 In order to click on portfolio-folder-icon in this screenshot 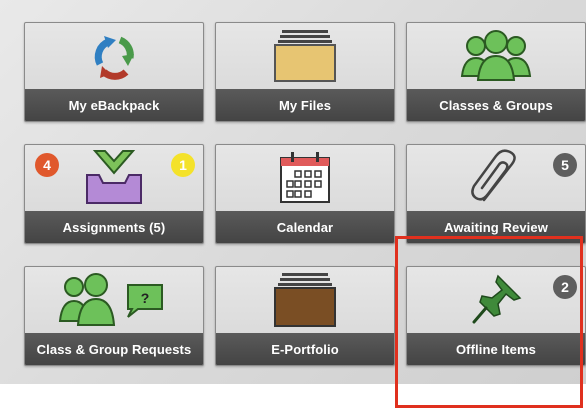, I will do `click(305, 300)`.